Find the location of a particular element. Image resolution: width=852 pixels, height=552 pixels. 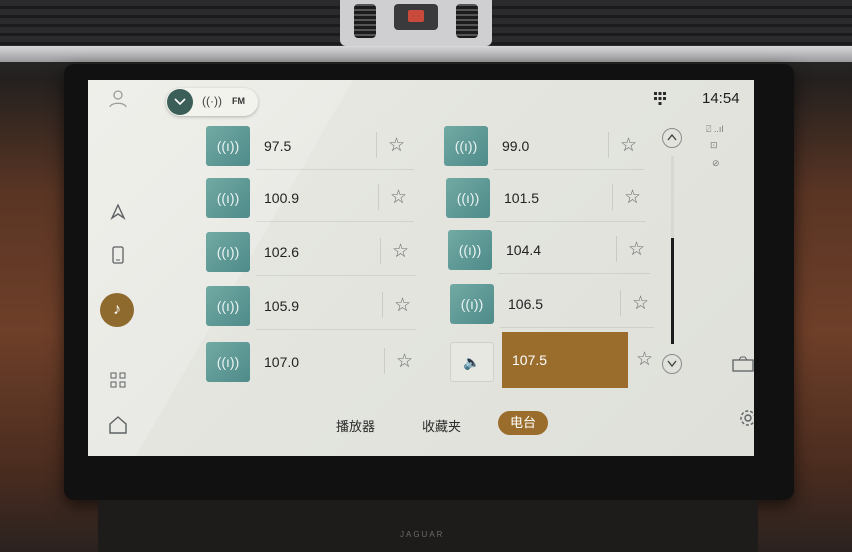

signal-status-icon: ⍁ ..ıl is located at coordinates (715, 129).